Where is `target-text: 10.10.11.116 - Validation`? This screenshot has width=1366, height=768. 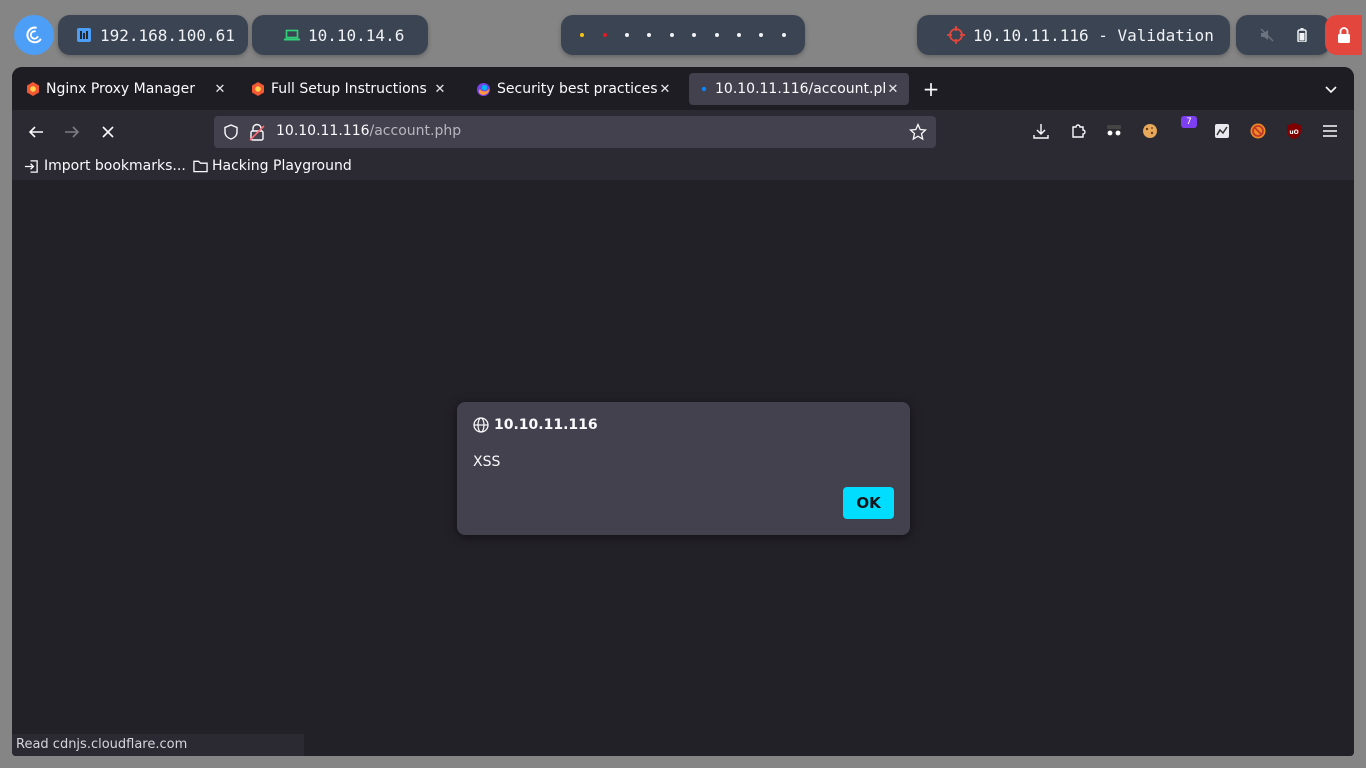
target-text: 10.10.11.116 - Validation is located at coordinates (1093, 35).